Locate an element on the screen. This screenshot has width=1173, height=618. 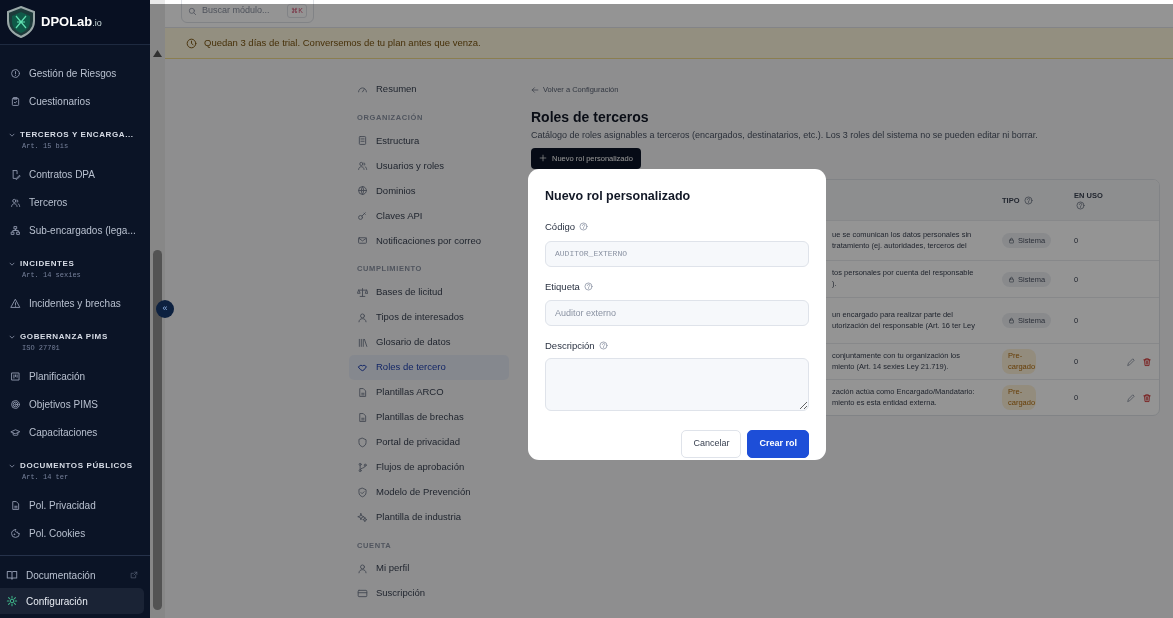
collapse-button: « is located at coordinates (165, 309).